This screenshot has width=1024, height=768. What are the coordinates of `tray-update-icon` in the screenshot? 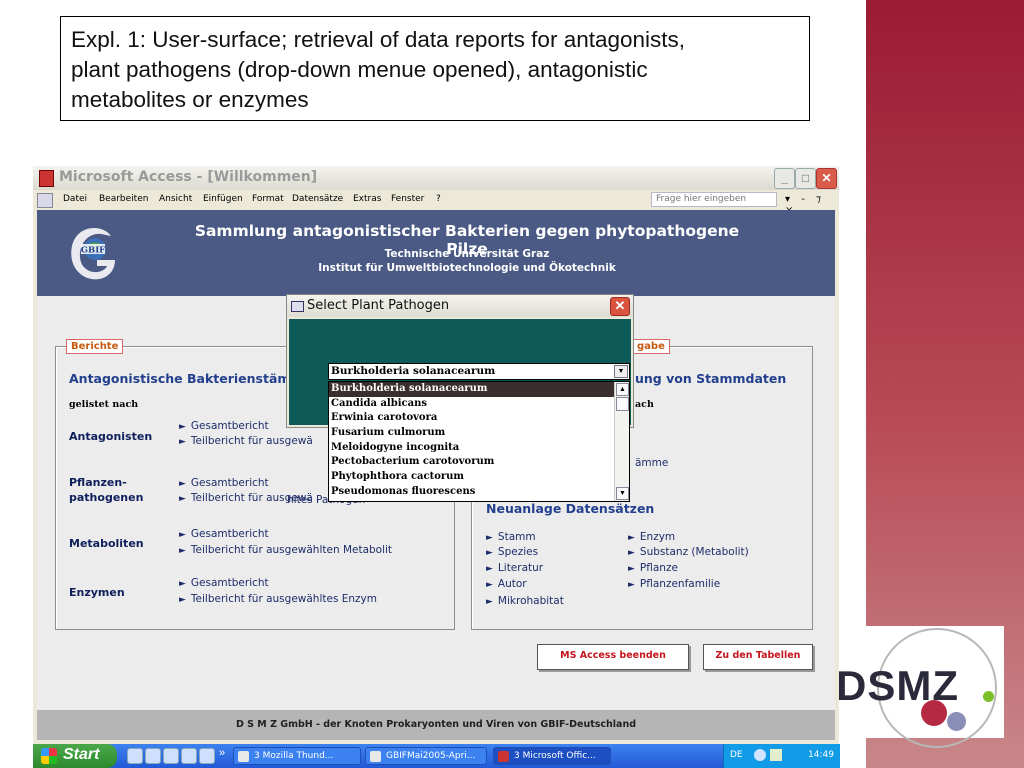 It's located at (776, 755).